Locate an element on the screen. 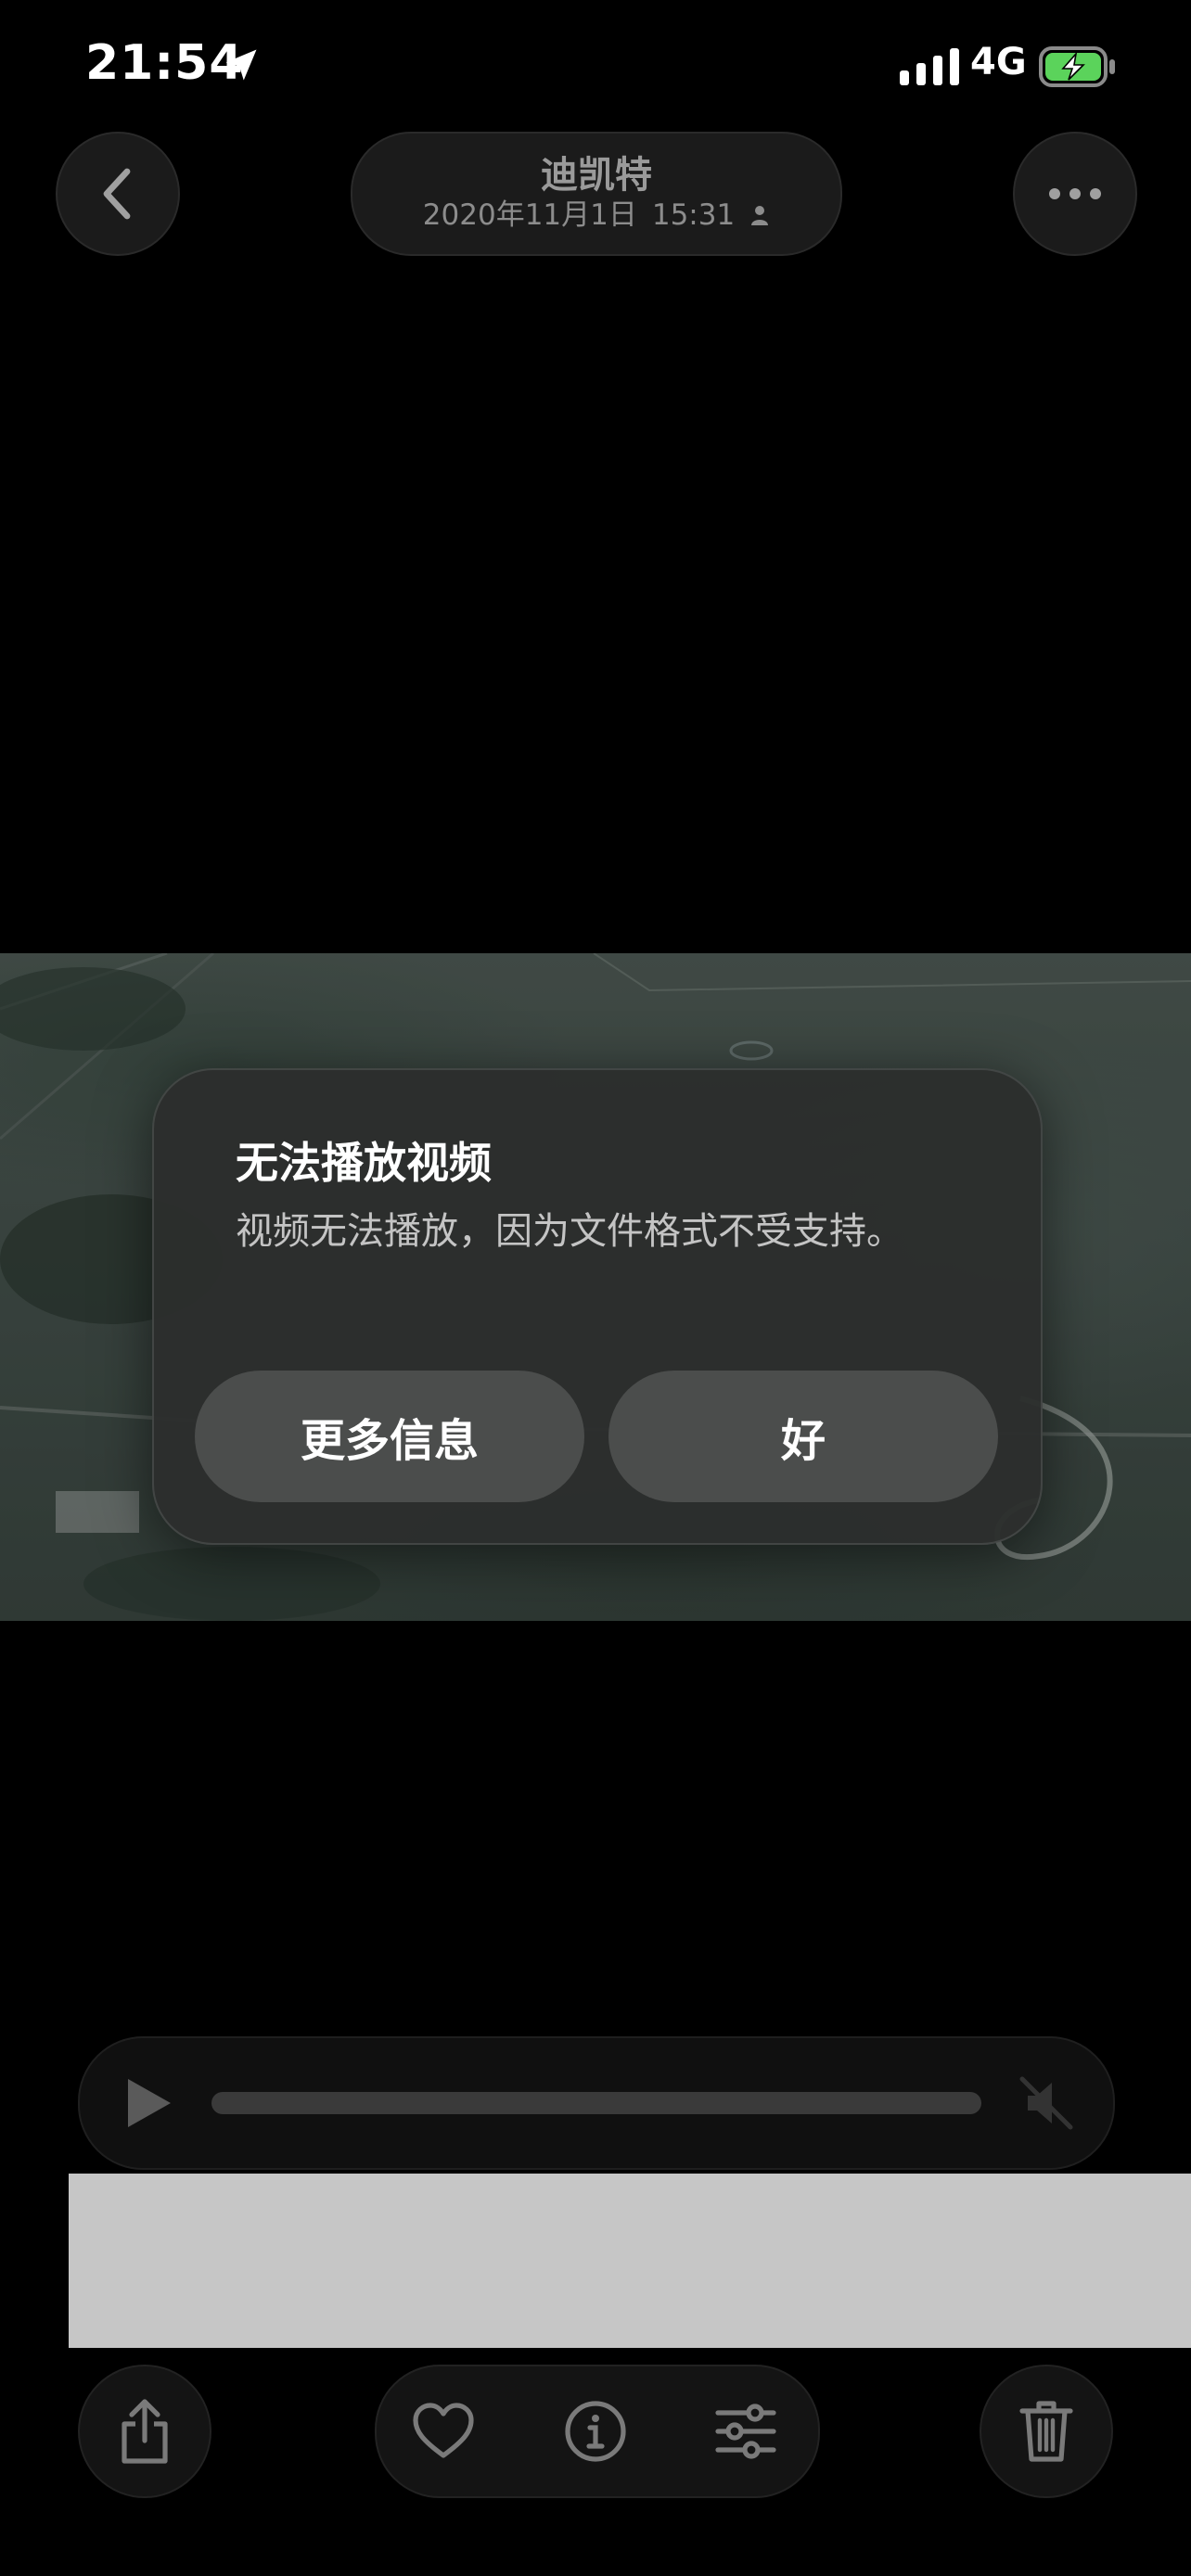  trash-icon is located at coordinates (1046, 2432).